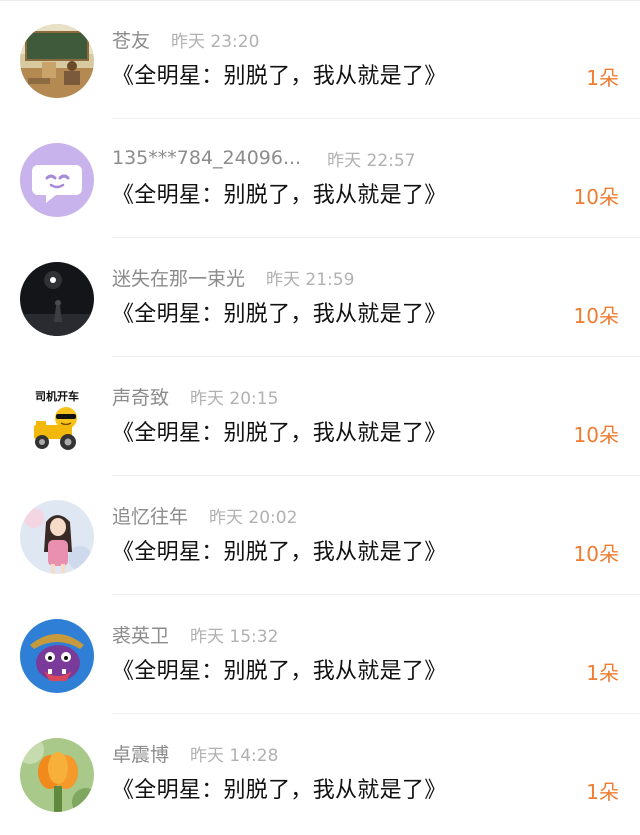 This screenshot has width=640, height=835. Describe the element at coordinates (57, 396) in the screenshot. I see `avatar-caption: 司机开车` at that location.